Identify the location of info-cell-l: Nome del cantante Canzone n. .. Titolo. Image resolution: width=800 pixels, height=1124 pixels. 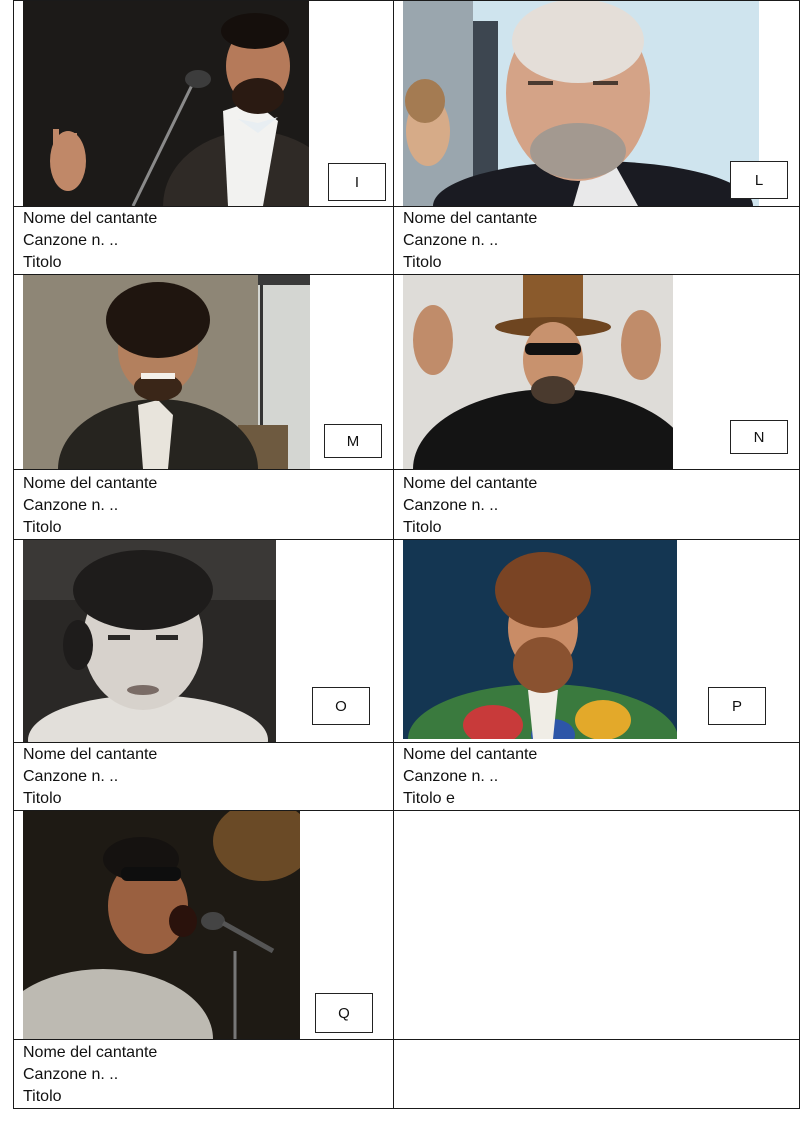
(596, 240).